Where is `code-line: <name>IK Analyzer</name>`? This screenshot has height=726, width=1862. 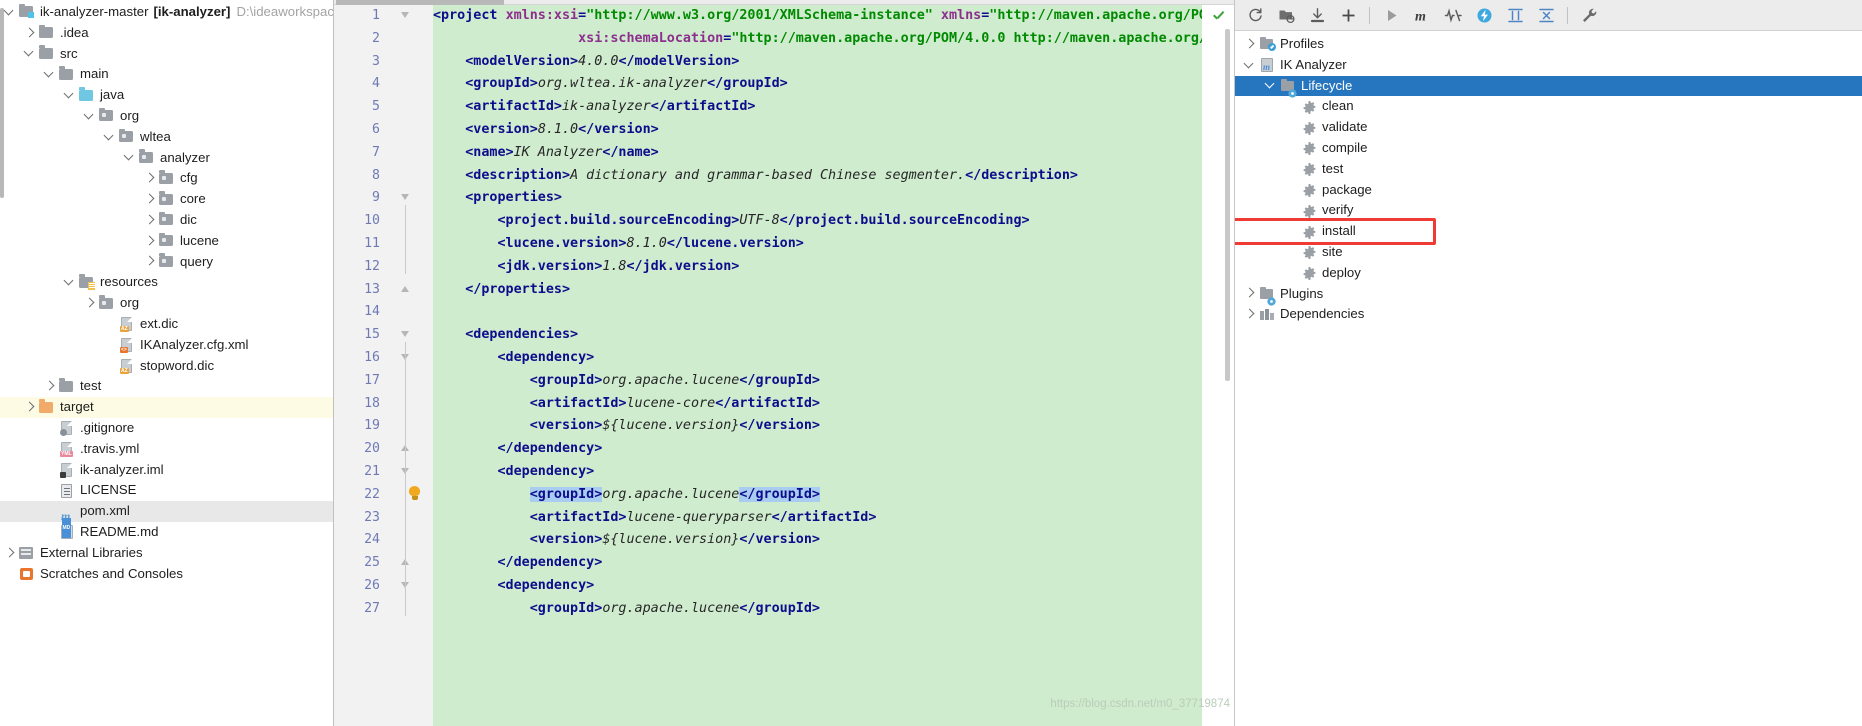 code-line: <name>IK Analyzer</name> is located at coordinates (817, 153).